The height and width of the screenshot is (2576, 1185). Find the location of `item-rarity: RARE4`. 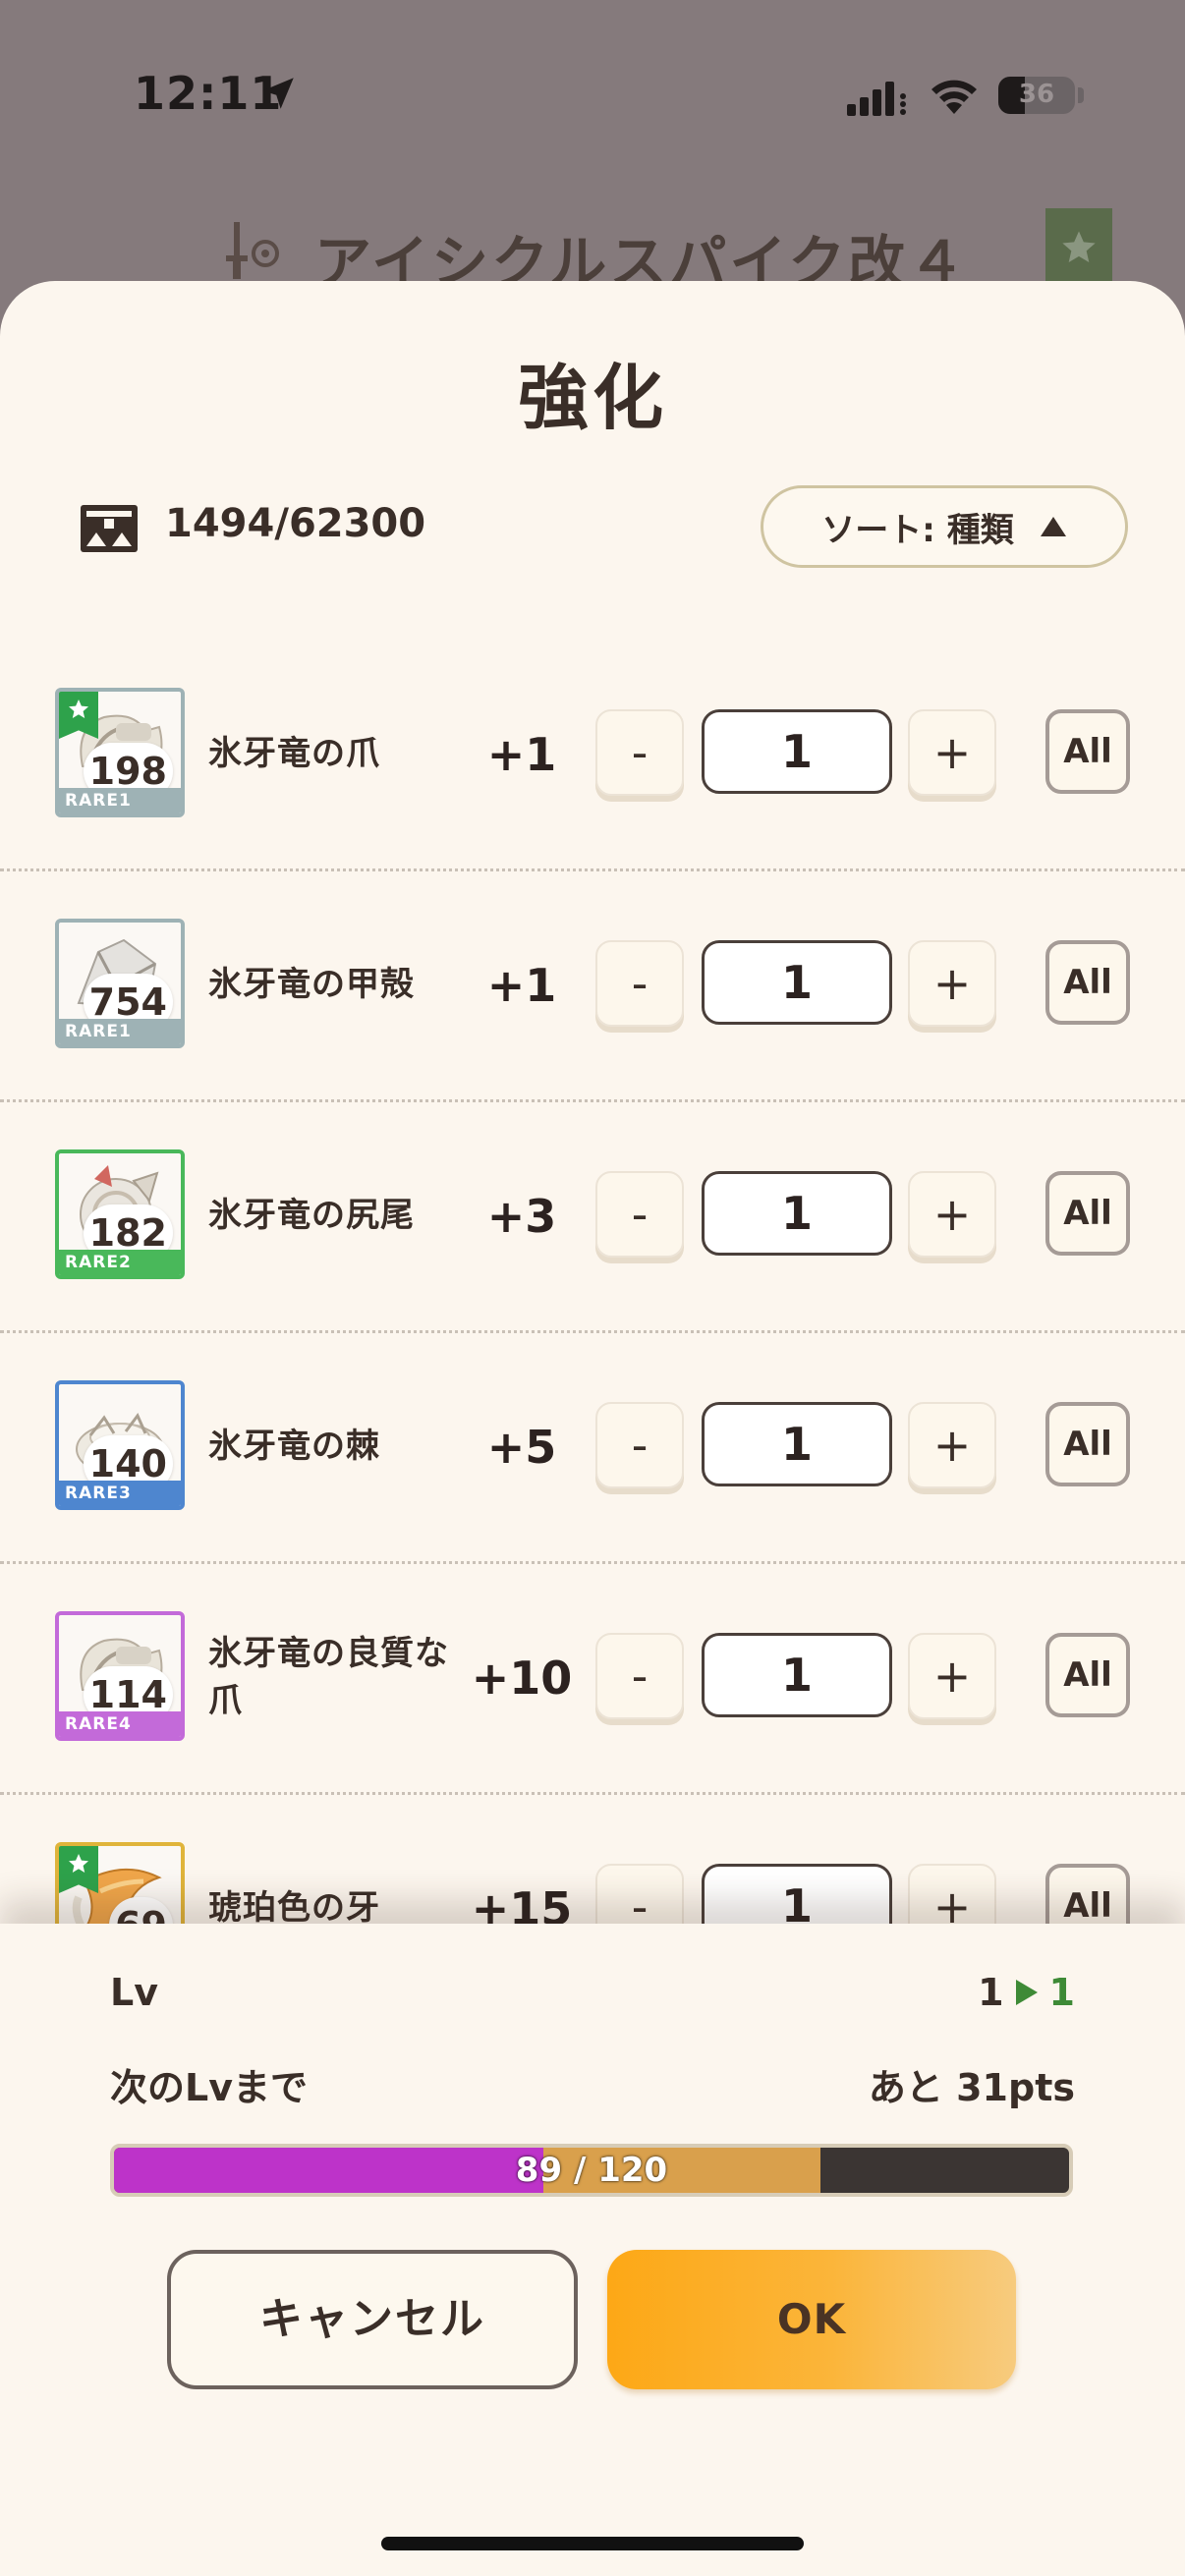

item-rarity: RARE4 is located at coordinates (120, 1724).